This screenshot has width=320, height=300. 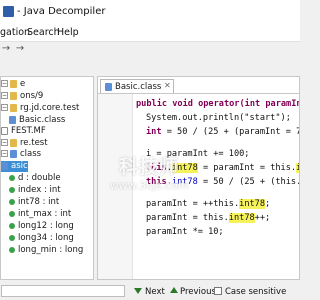 What do you see at coordinates (218, 118) in the screenshot?
I see `code-line: System.out.println("start");` at bounding box center [218, 118].